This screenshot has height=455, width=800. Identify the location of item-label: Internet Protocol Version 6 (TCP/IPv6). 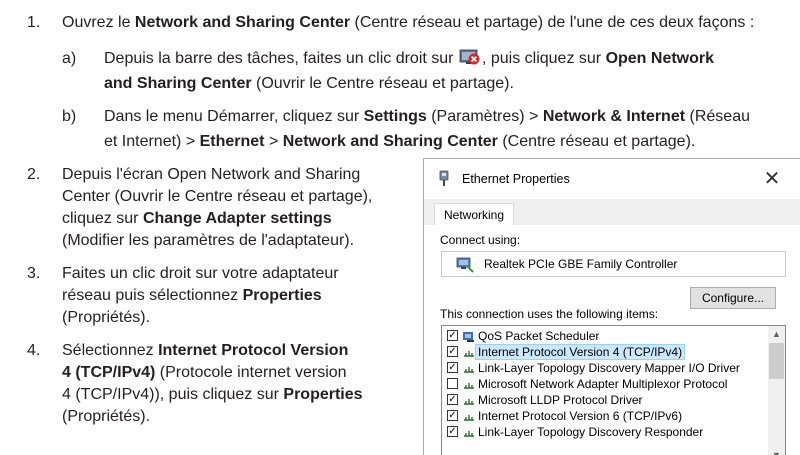
(580, 416).